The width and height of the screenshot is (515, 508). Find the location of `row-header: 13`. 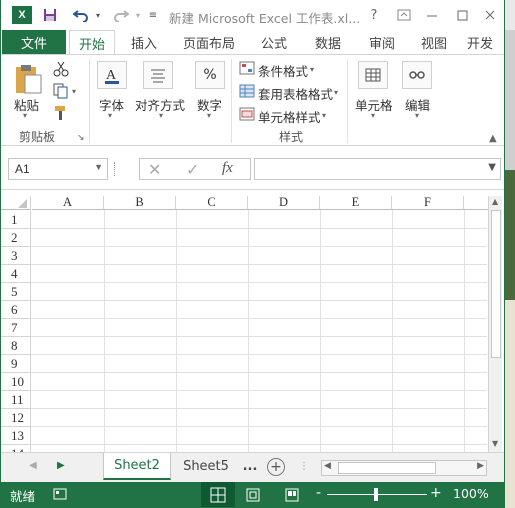

row-header: 13 is located at coordinates (16, 436).